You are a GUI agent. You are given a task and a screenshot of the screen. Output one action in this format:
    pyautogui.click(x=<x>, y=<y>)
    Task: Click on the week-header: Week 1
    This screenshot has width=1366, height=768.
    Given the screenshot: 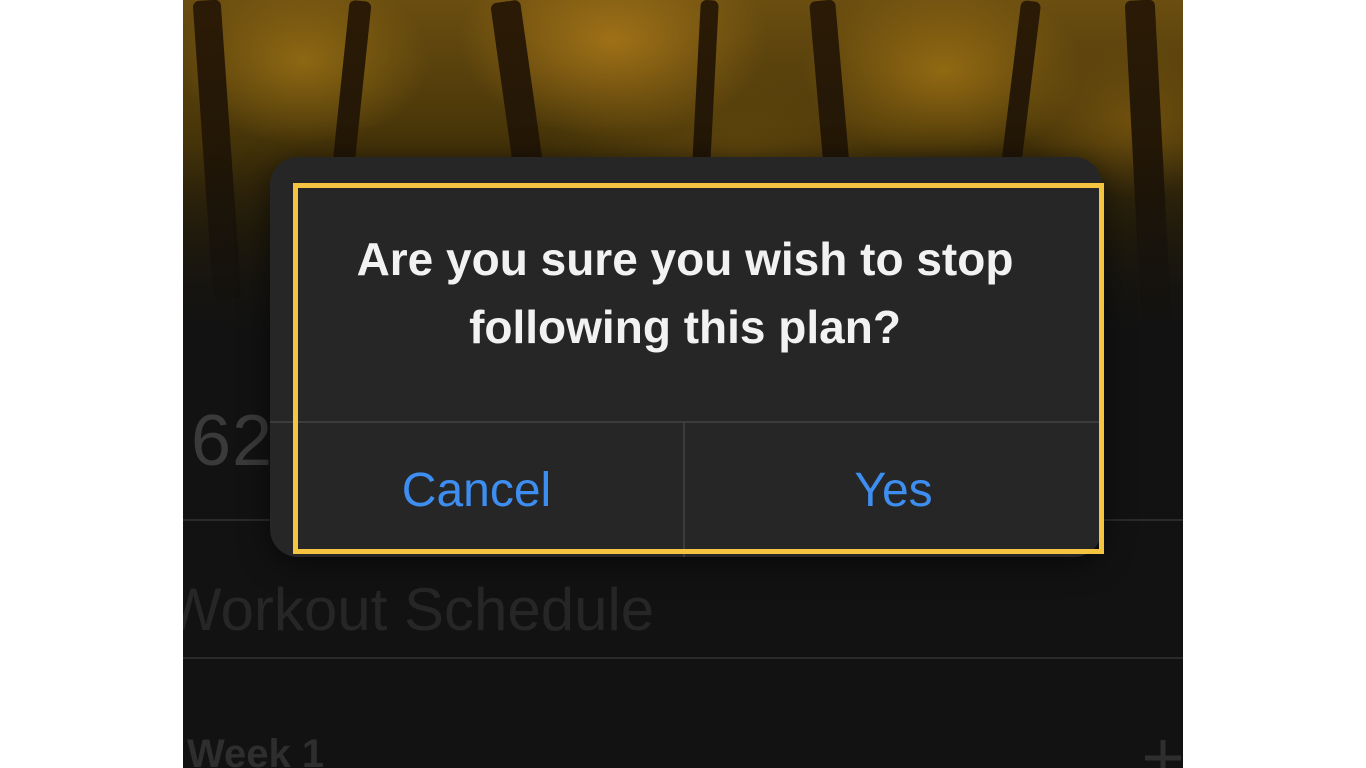 What is the action you would take?
    pyautogui.click(x=255, y=750)
    